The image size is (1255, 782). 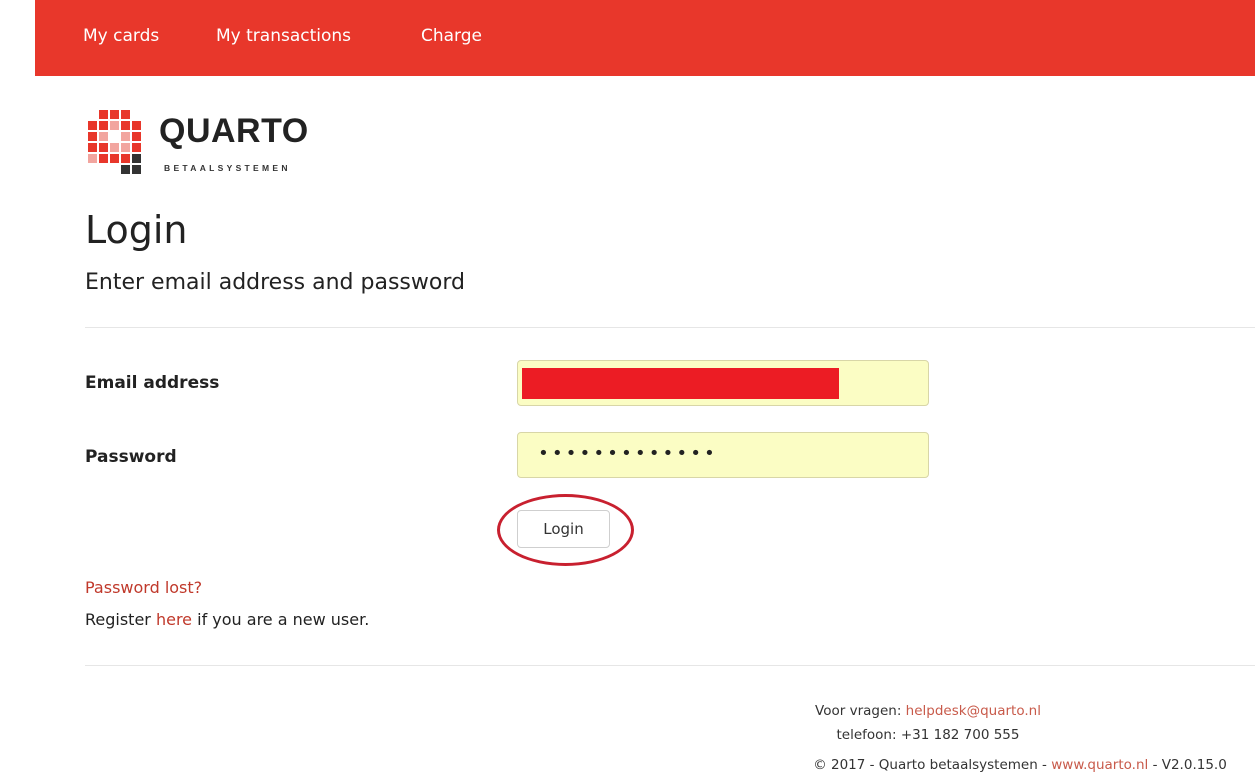 What do you see at coordinates (1099, 765) in the screenshot?
I see `website-link: www.quarto.nl` at bounding box center [1099, 765].